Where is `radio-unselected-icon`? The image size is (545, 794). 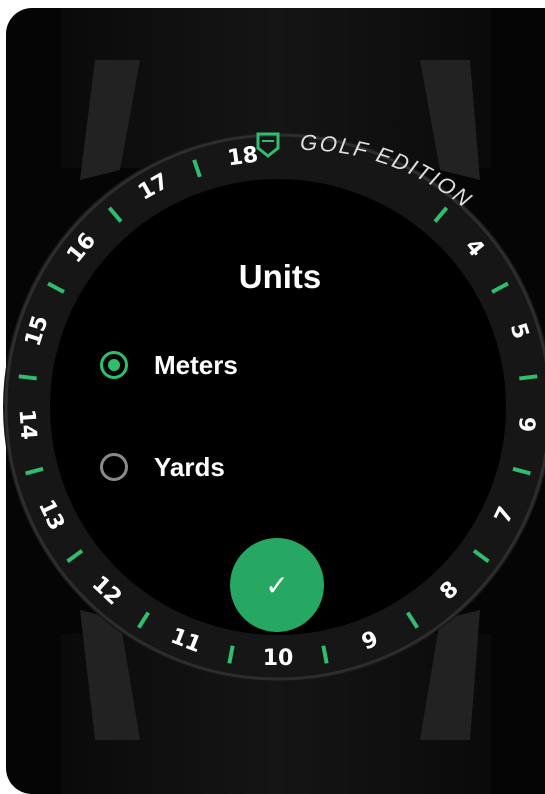 radio-unselected-icon is located at coordinates (114, 467).